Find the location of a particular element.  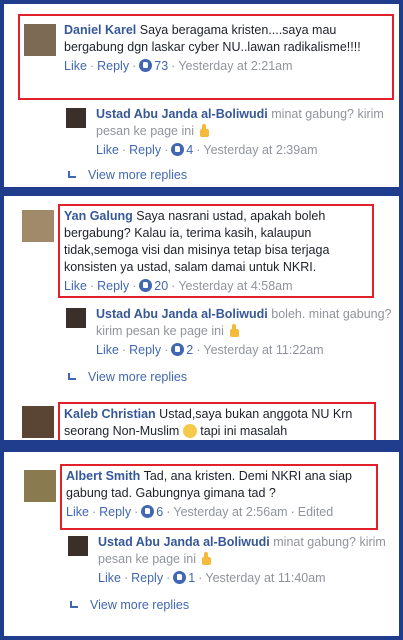

comment-actions: Like · Reply · 73 · Yesterday at 2:21am is located at coordinates (178, 66).